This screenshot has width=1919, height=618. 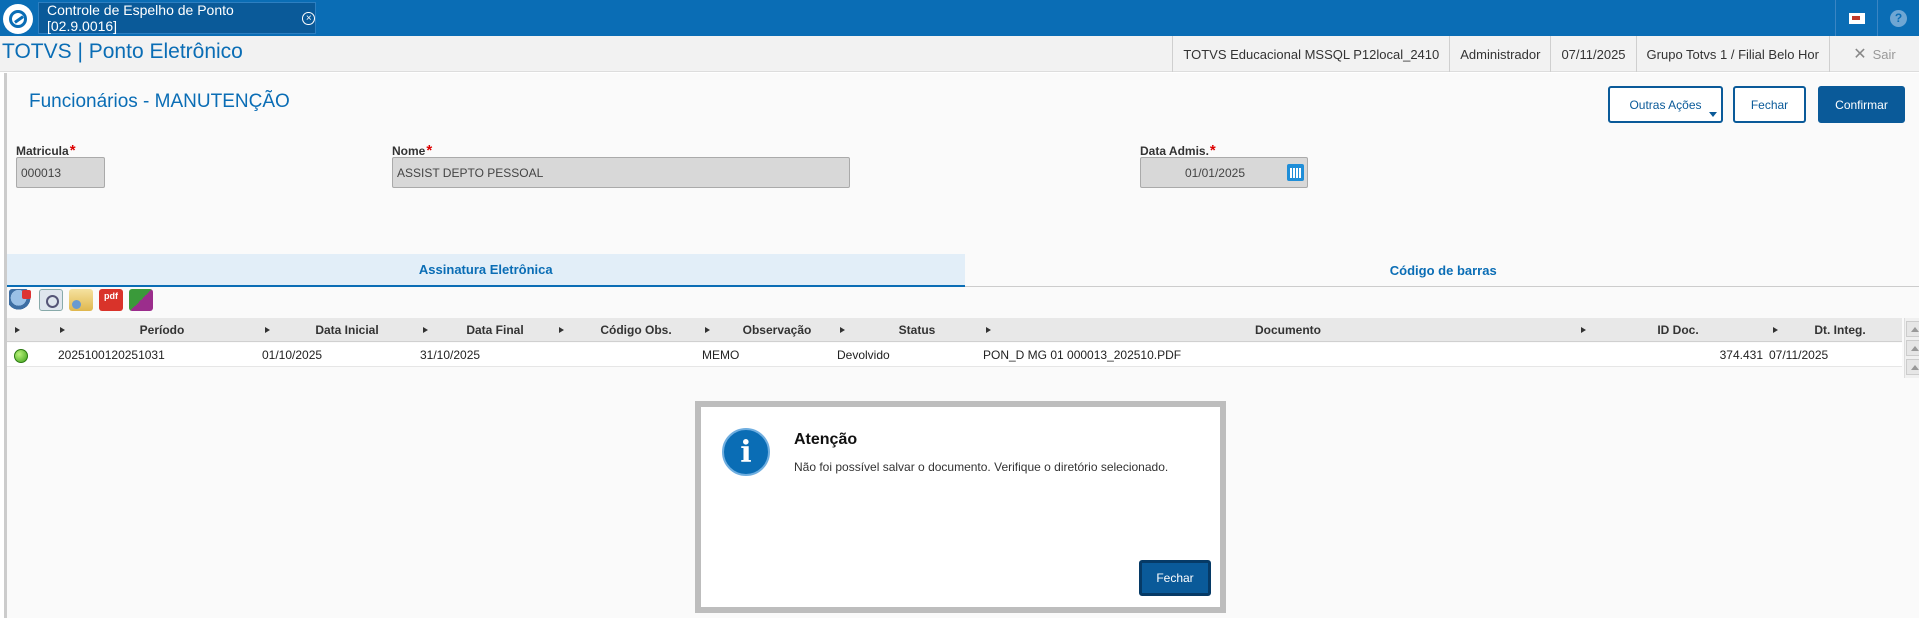 What do you see at coordinates (1441, 270) in the screenshot?
I see `tab-codigo-de-barras: Código de barras` at bounding box center [1441, 270].